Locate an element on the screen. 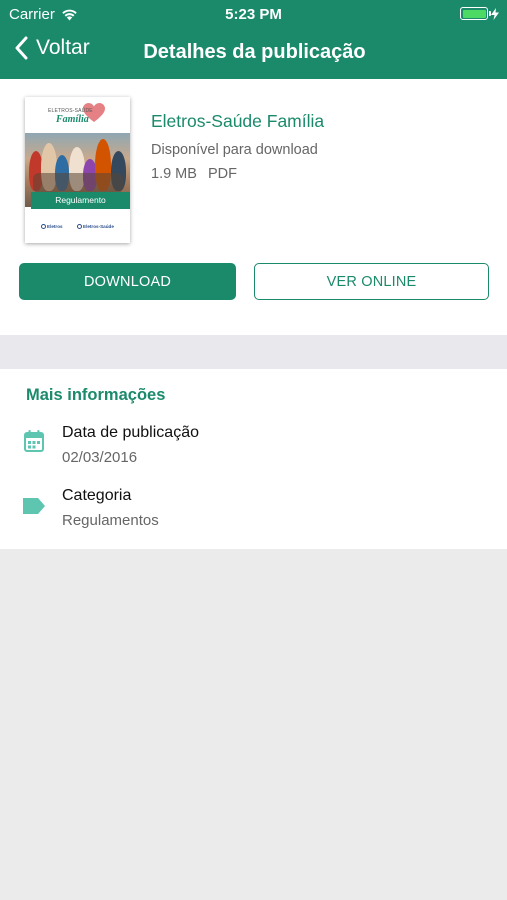 This screenshot has width=507, height=900. file-size: 1.9 MB is located at coordinates (174, 174).